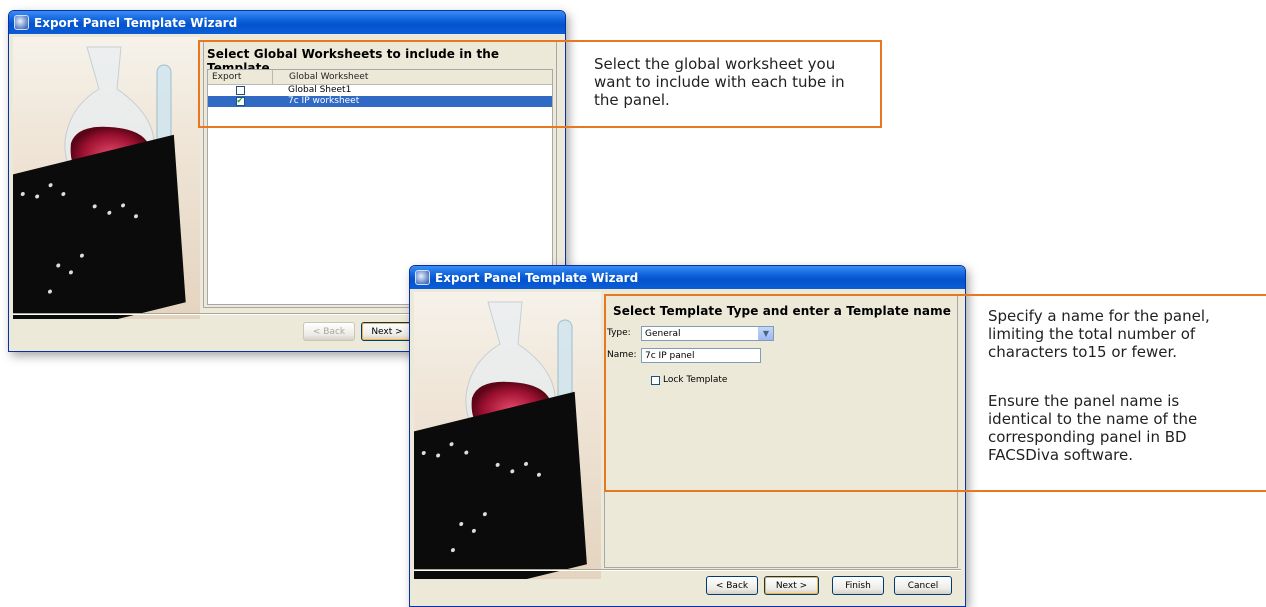 The height and width of the screenshot is (607, 1266). Describe the element at coordinates (923, 585) in the screenshot. I see `cancel-button: Cancel` at that location.